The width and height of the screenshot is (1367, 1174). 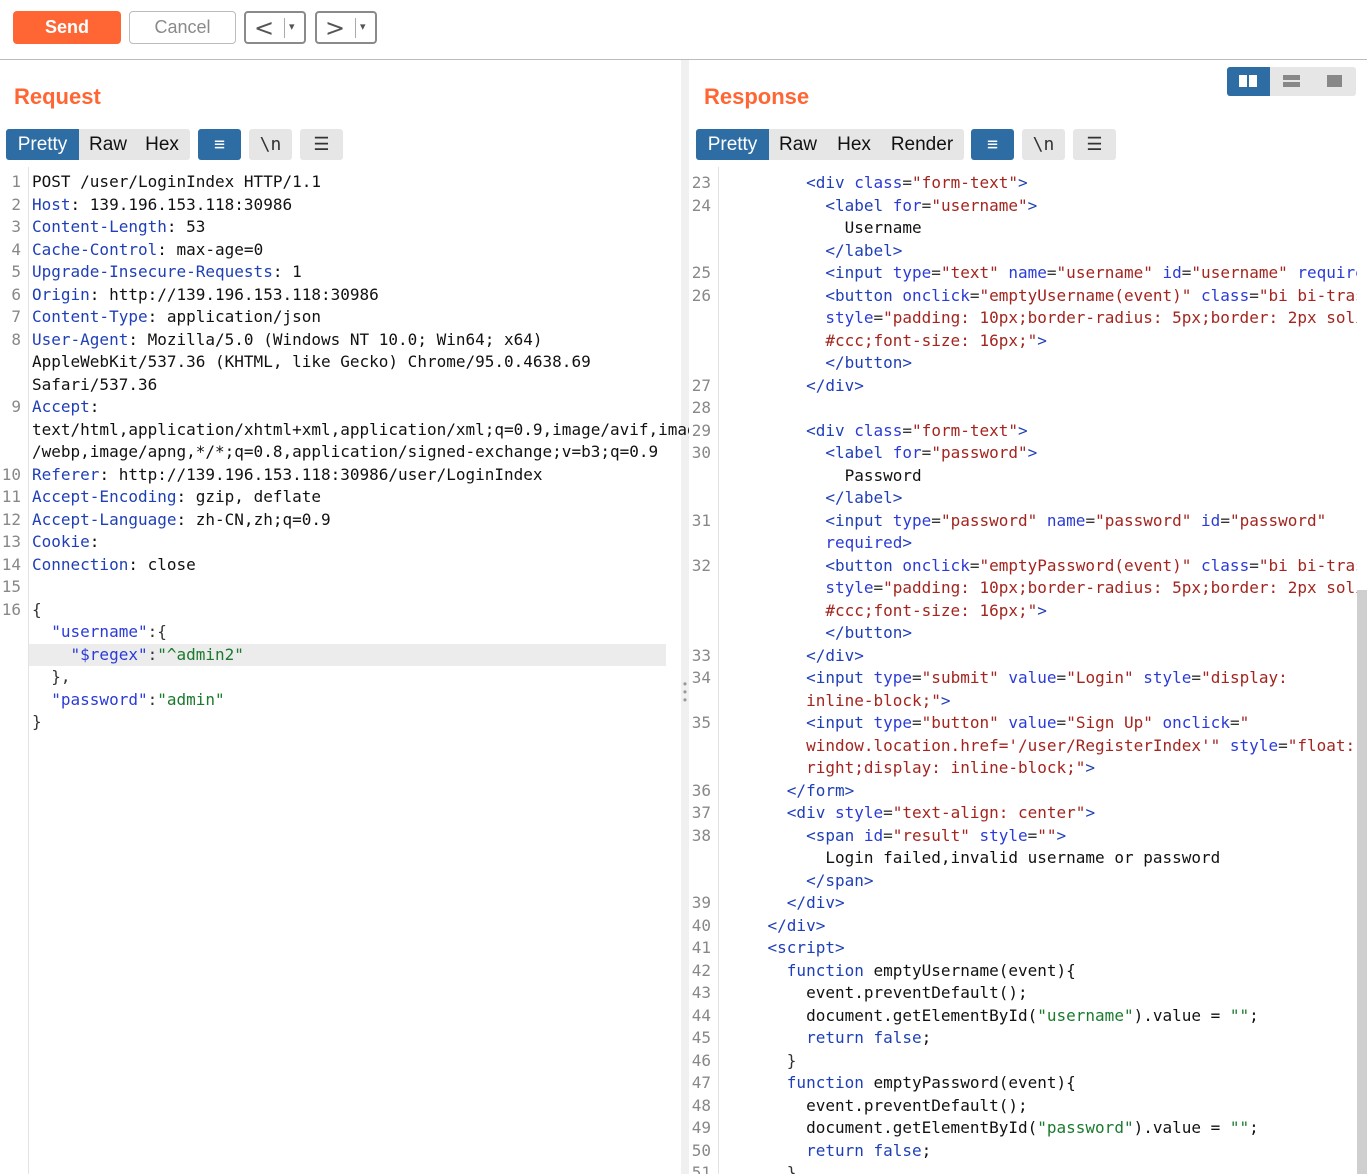 What do you see at coordinates (1334, 81) in the screenshot?
I see `single-view-icon` at bounding box center [1334, 81].